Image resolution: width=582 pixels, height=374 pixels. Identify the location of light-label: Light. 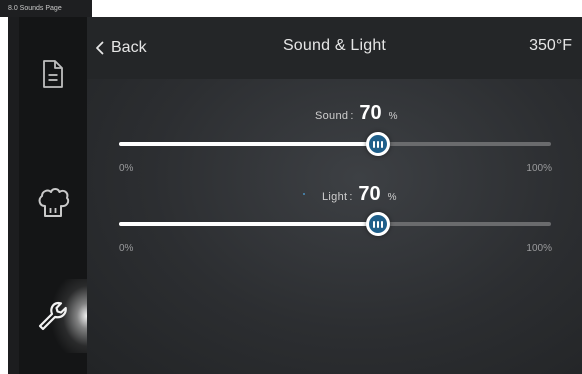
(335, 197).